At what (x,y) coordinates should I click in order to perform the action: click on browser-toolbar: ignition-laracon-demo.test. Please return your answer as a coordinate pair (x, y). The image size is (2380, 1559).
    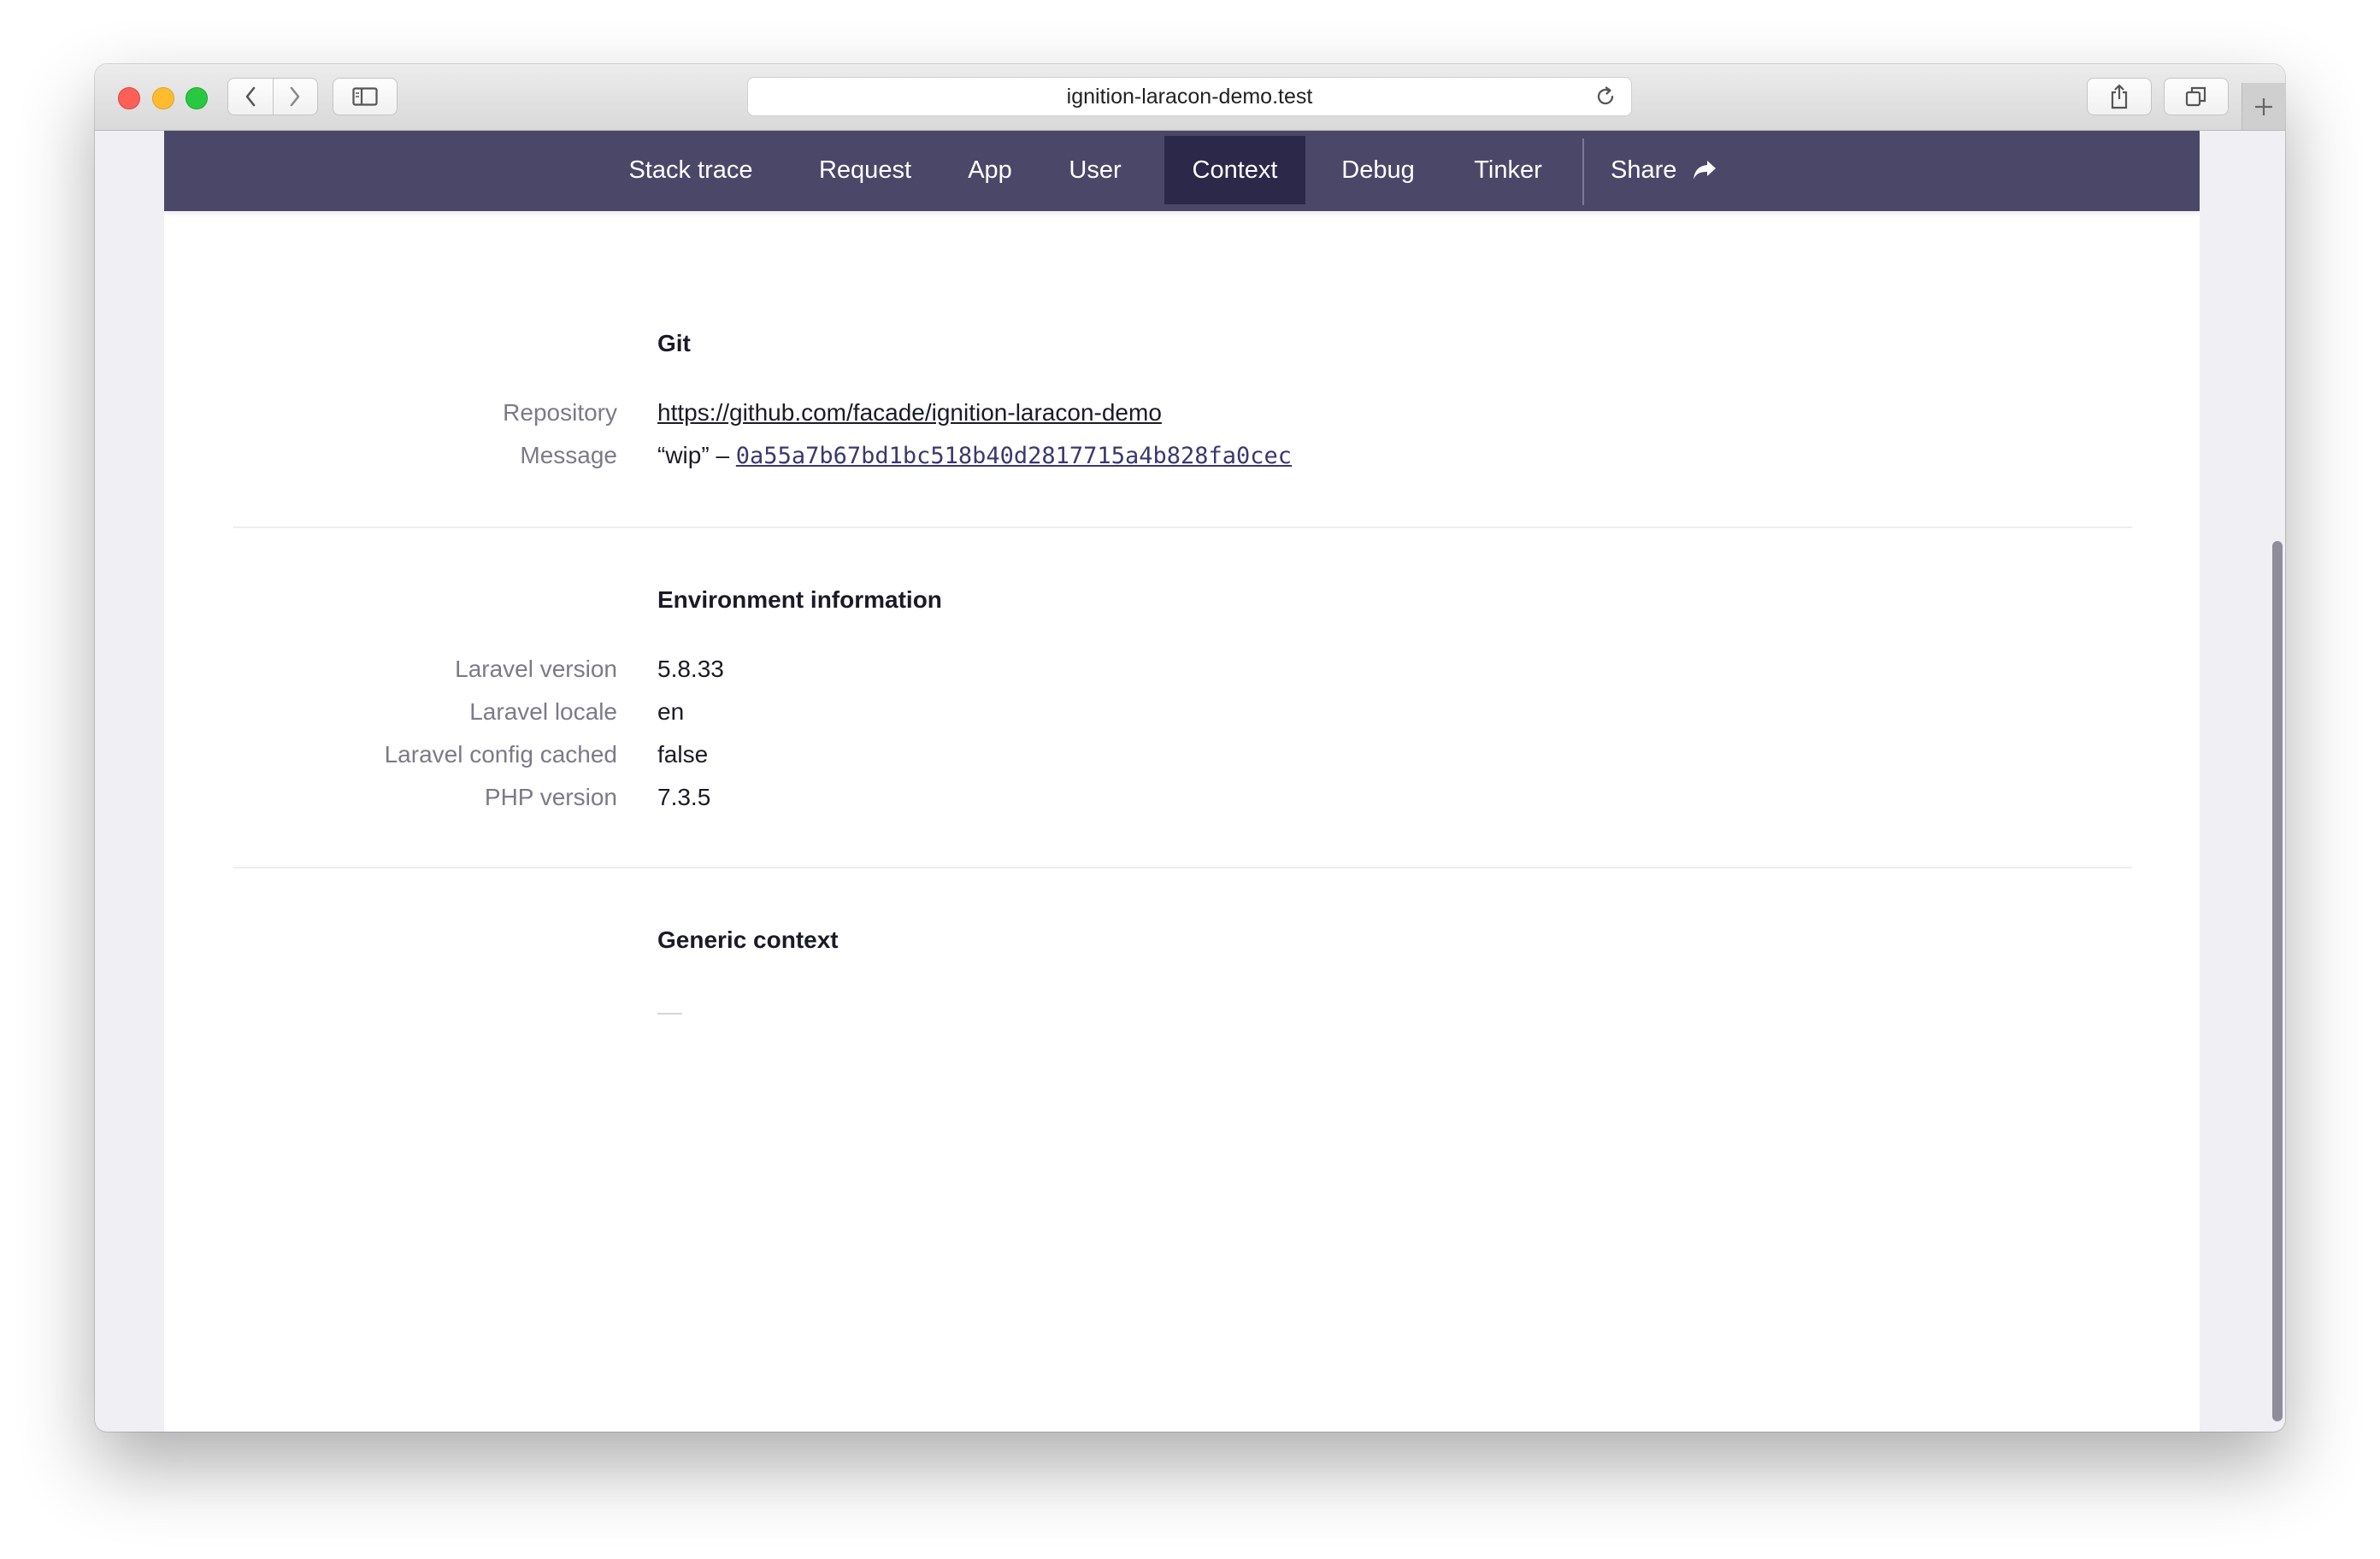
    Looking at the image, I should click on (1190, 97).